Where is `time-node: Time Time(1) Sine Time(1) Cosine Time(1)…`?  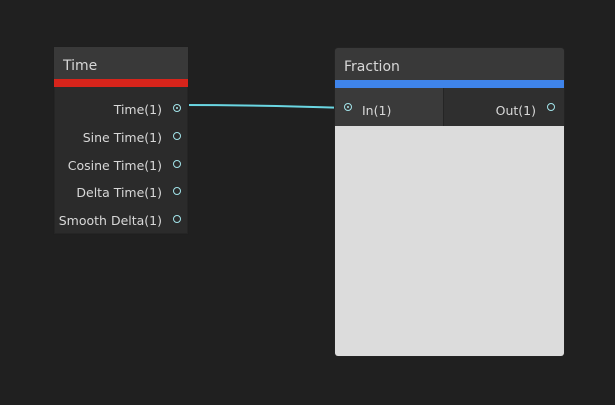
time-node: Time Time(1) Sine Time(1) Cosine Time(1)… is located at coordinates (121, 140).